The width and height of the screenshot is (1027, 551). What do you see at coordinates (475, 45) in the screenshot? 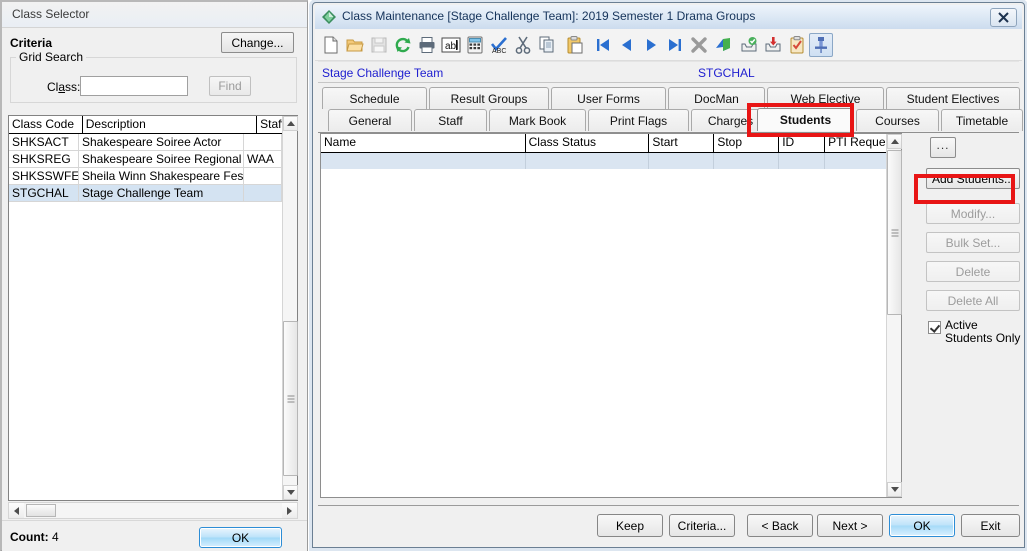
I see `calculator-icon` at bounding box center [475, 45].